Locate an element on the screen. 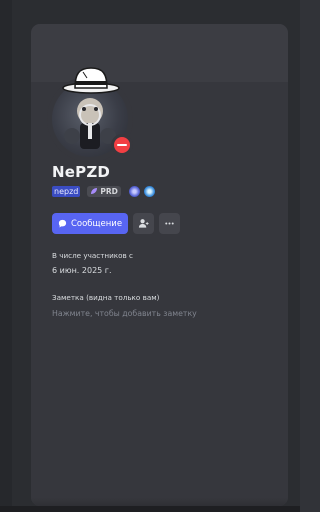 The height and width of the screenshot is (512, 320). profile-tags-row: nepzd PRD is located at coordinates (103, 191).